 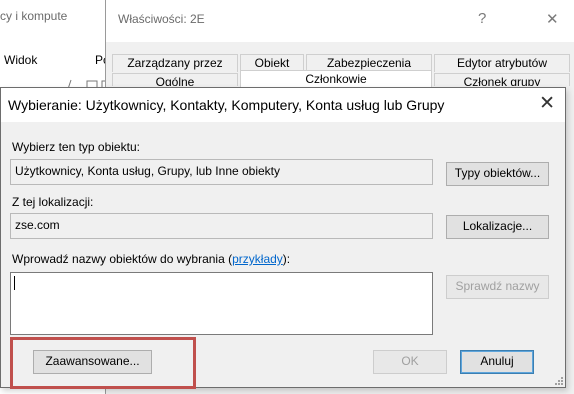 I want to click on text-caret, so click(x=14, y=283).